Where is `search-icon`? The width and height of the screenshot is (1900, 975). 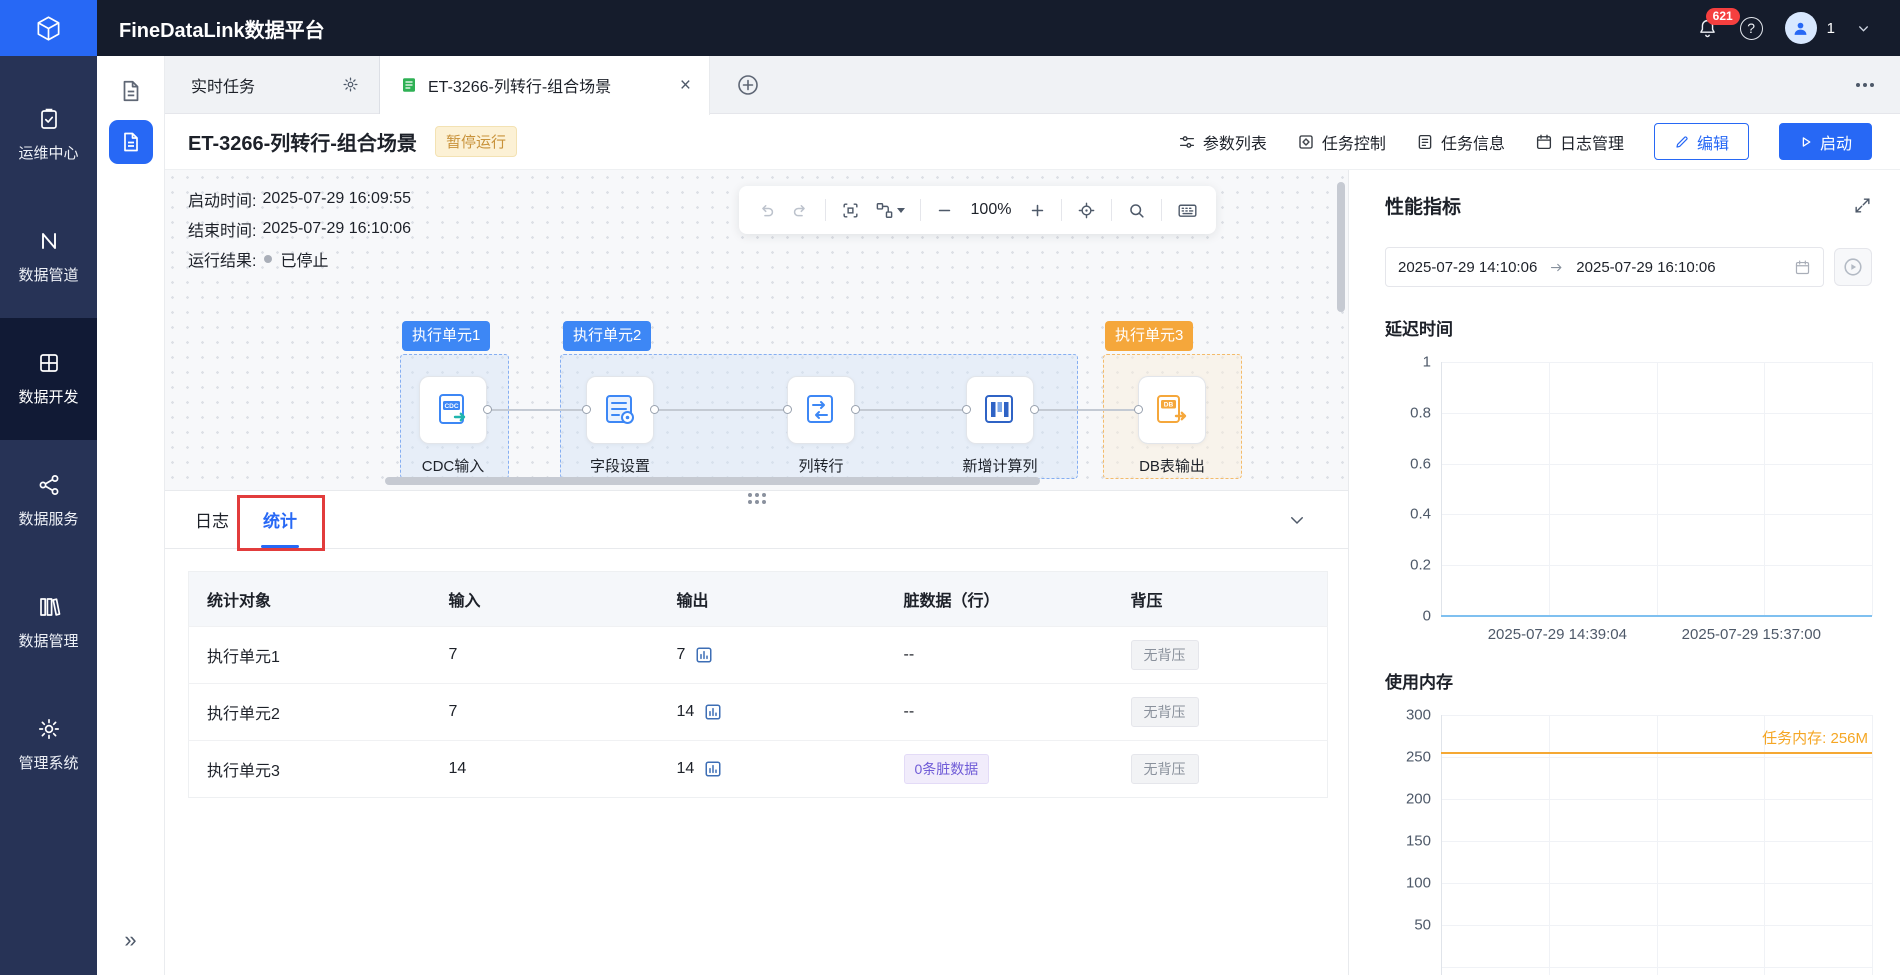
search-icon is located at coordinates (1136, 210).